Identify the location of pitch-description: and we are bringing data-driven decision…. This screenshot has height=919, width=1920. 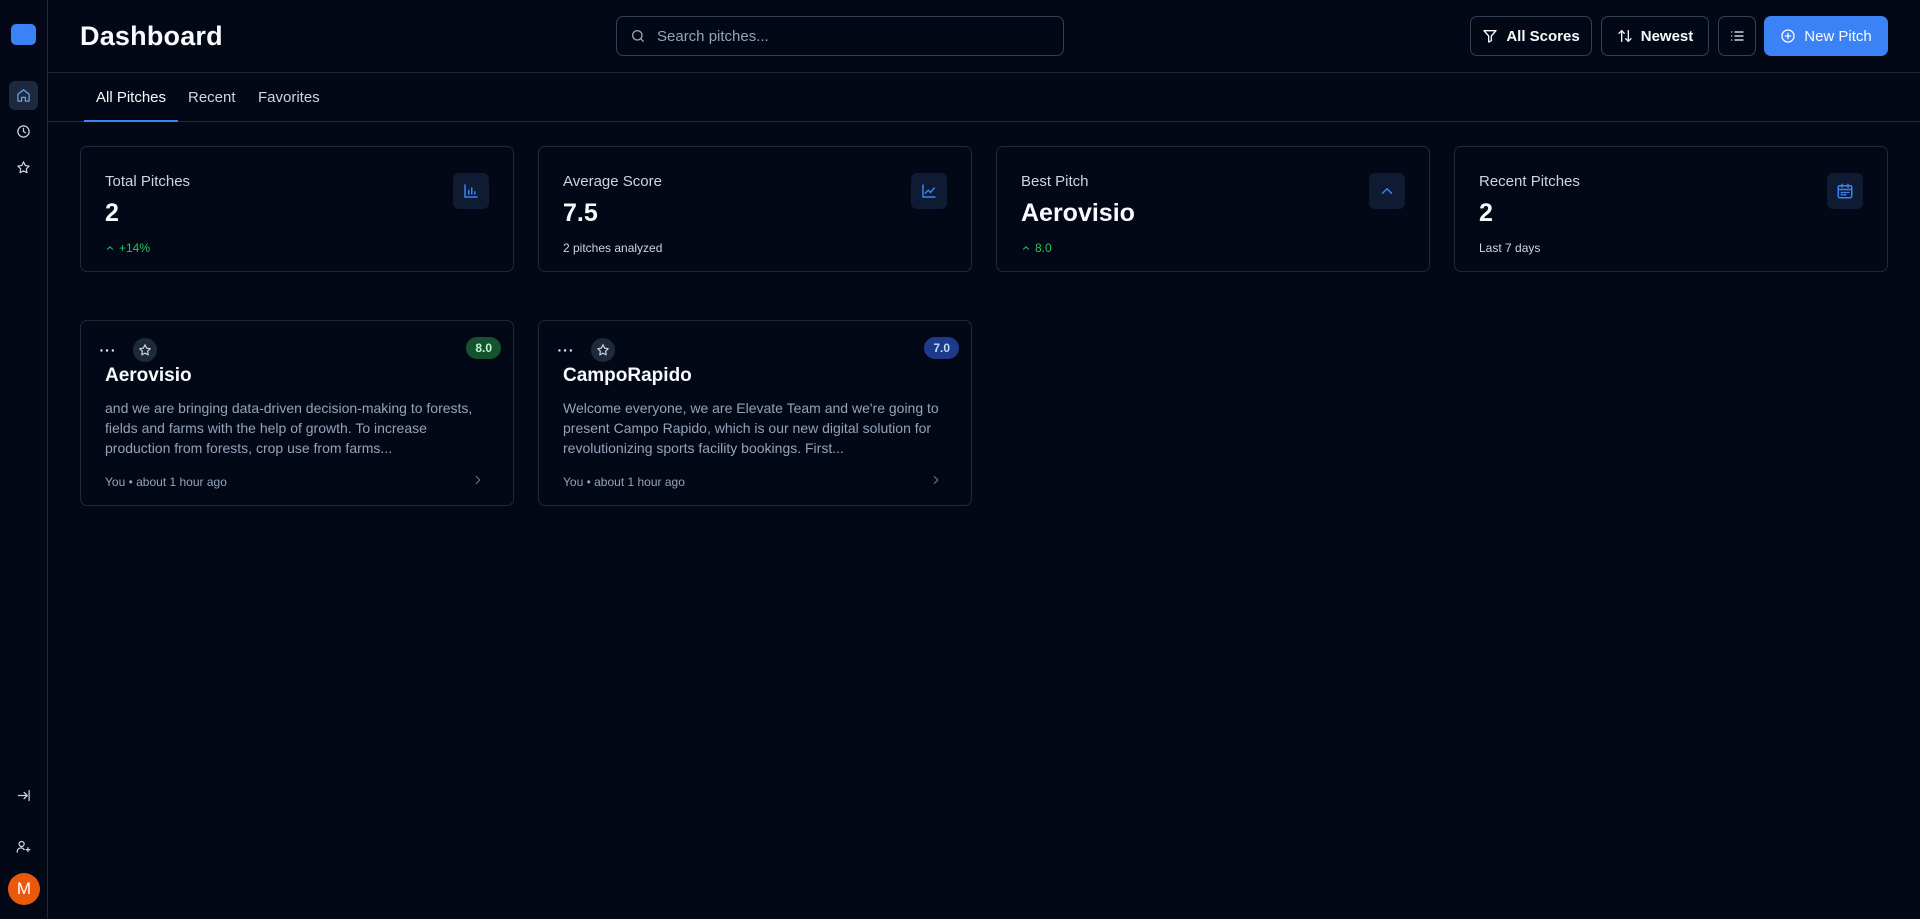
(289, 428).